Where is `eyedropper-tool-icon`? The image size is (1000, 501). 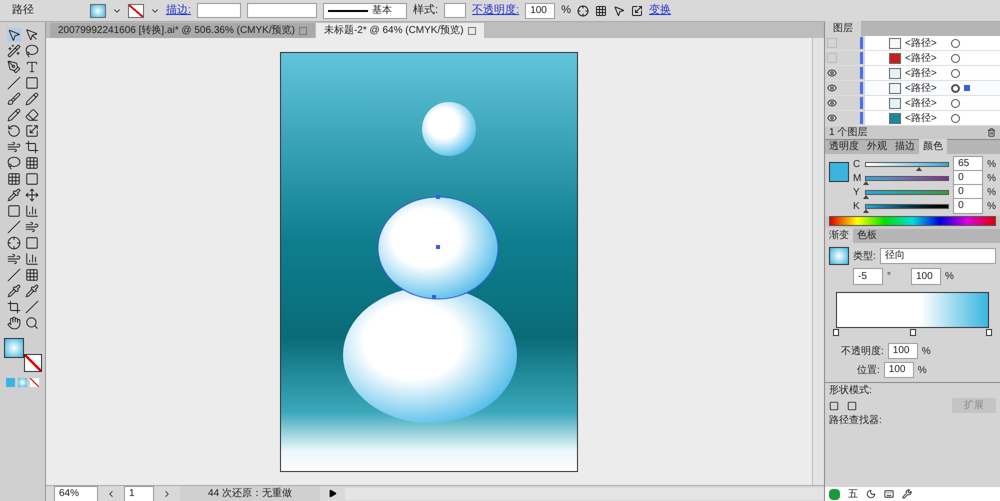
eyedropper-tool-icon is located at coordinates (13, 195).